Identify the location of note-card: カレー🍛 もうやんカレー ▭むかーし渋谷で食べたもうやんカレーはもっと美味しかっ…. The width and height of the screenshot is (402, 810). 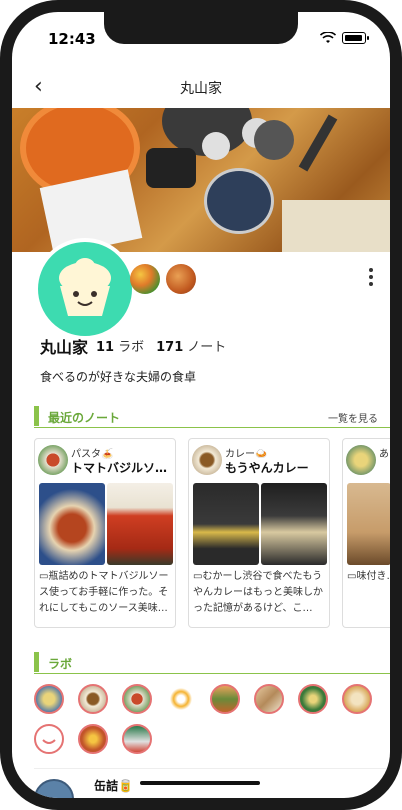
(259, 533).